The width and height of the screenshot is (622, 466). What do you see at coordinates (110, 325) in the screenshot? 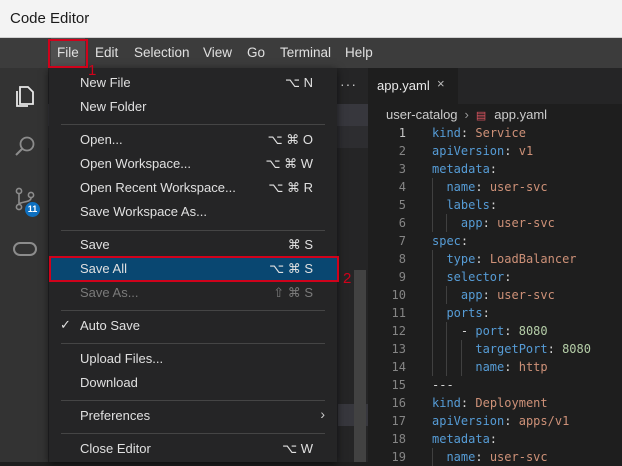
I see `menu-item-label: Auto Save` at bounding box center [110, 325].